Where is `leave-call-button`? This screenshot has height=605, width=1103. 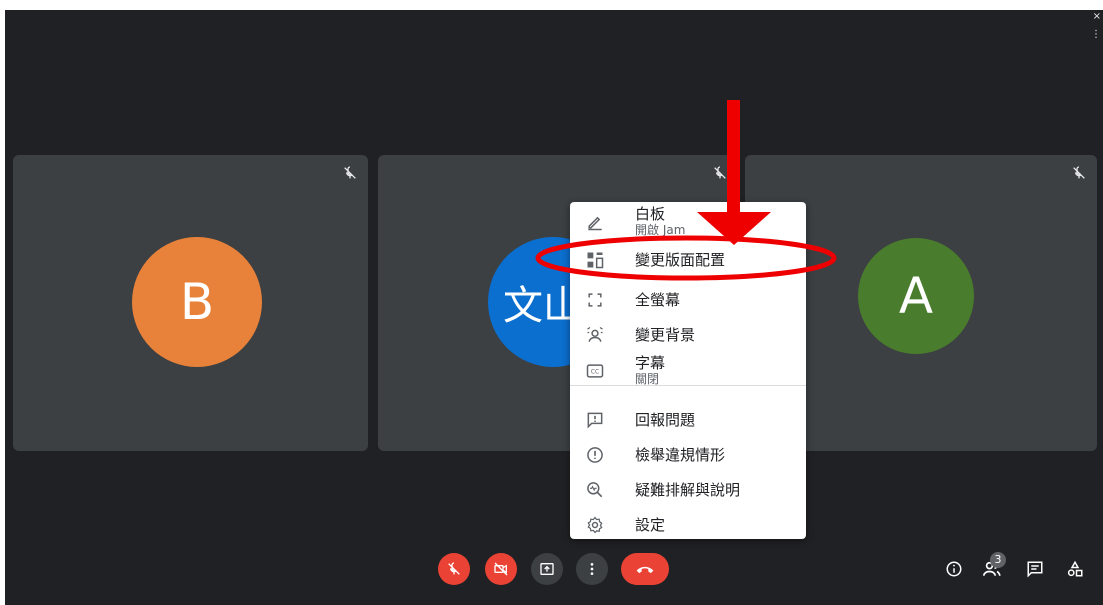
leave-call-button is located at coordinates (645, 569).